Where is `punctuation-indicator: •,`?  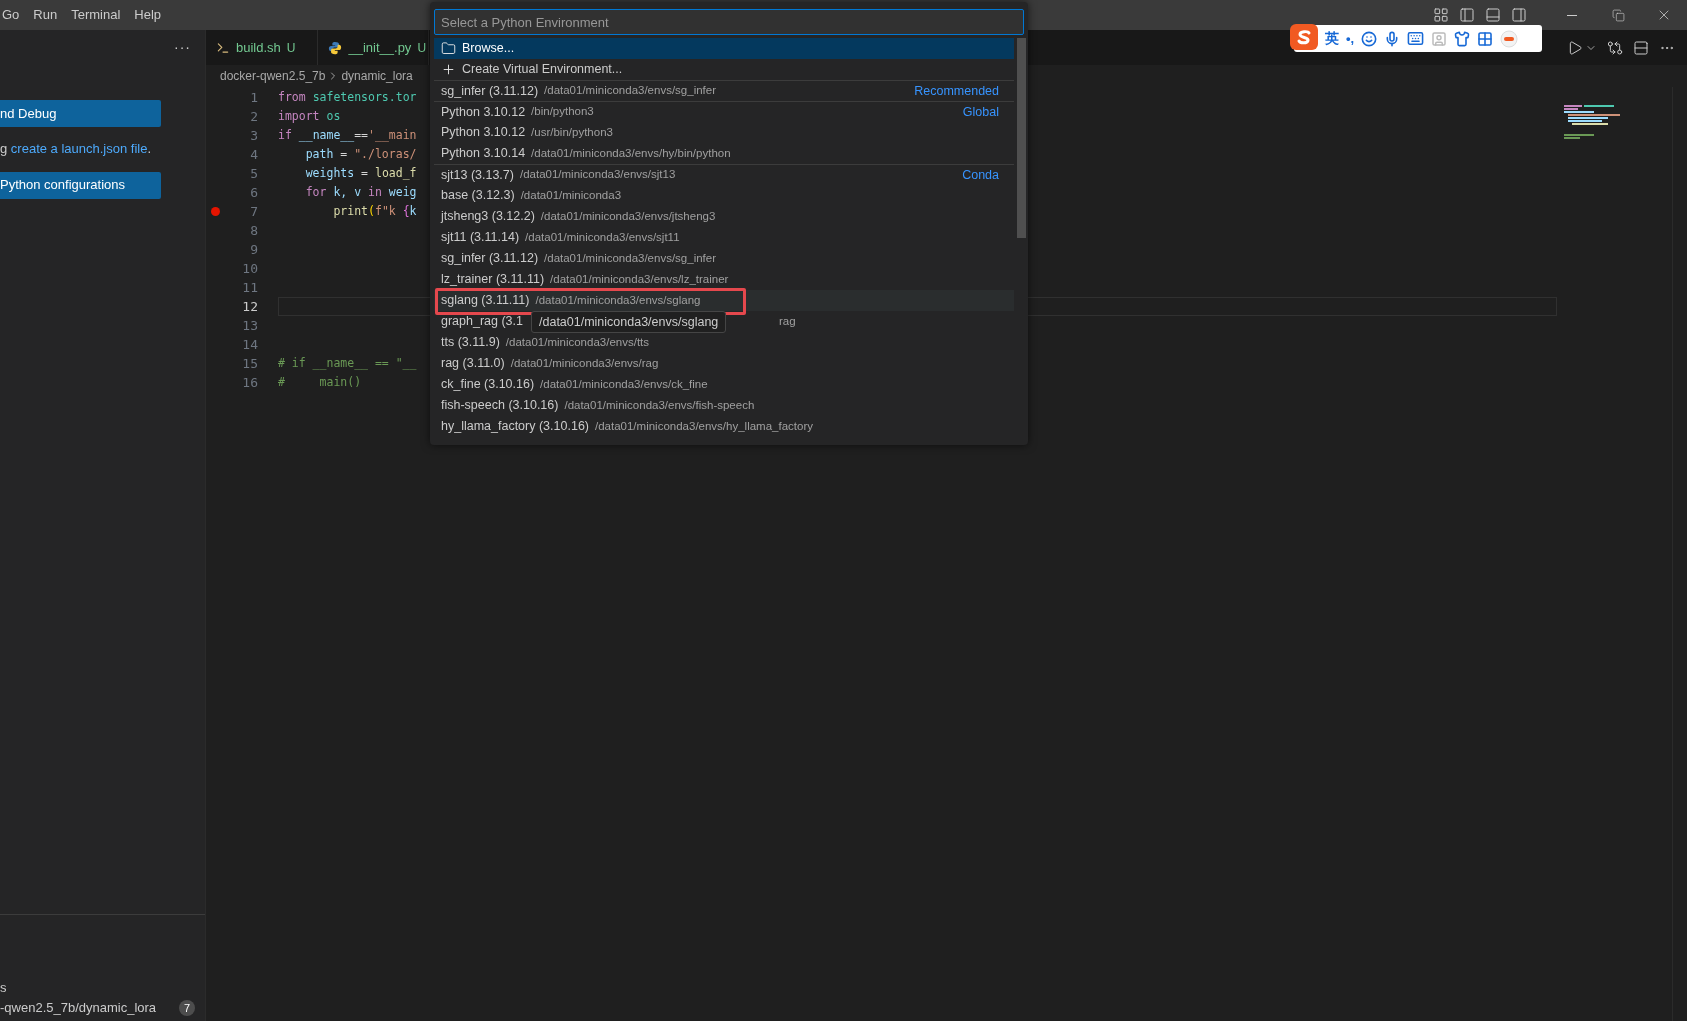 punctuation-indicator: •, is located at coordinates (1350, 38).